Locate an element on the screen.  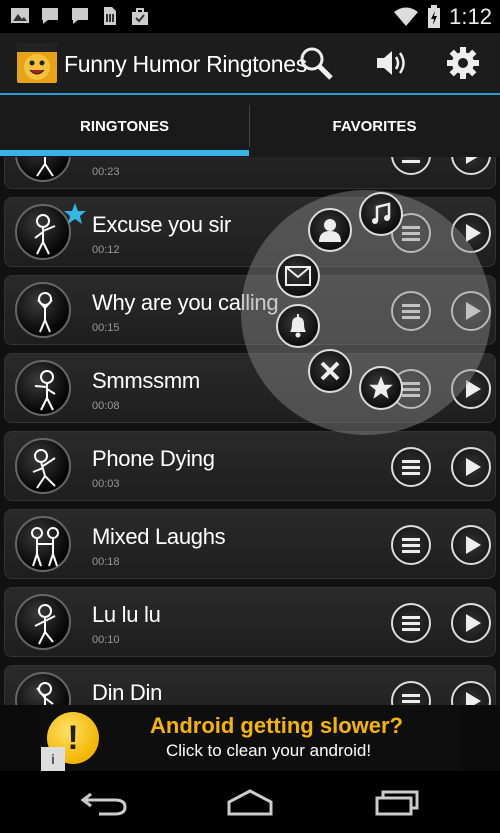
list-item: 00:23 is located at coordinates (250, 173).